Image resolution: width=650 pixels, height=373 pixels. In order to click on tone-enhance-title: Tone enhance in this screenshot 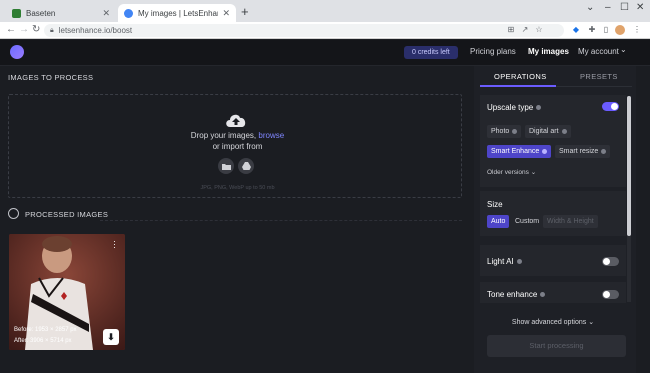, I will do `click(516, 294)`.